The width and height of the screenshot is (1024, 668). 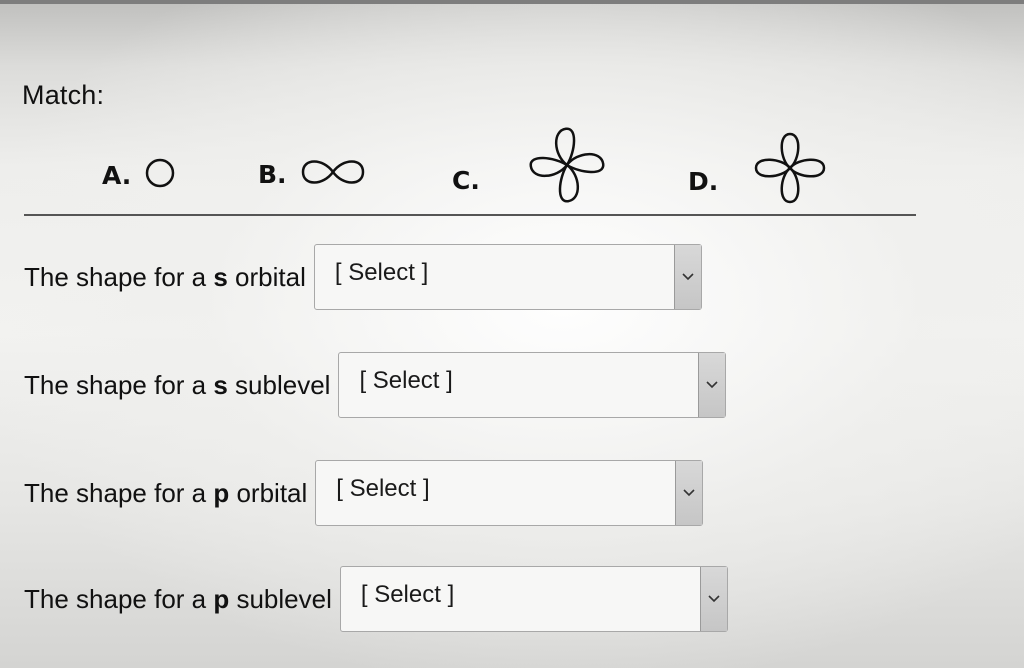 I want to click on question-row-2: The shape for a s sublevel [ Select ], so click(x=375, y=385).